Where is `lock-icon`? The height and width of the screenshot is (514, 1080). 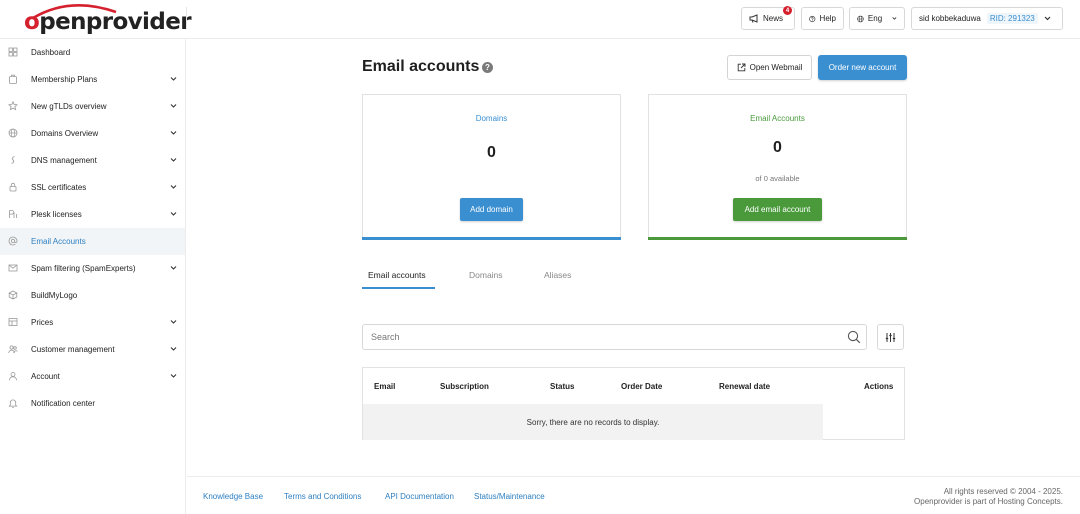 lock-icon is located at coordinates (13, 187).